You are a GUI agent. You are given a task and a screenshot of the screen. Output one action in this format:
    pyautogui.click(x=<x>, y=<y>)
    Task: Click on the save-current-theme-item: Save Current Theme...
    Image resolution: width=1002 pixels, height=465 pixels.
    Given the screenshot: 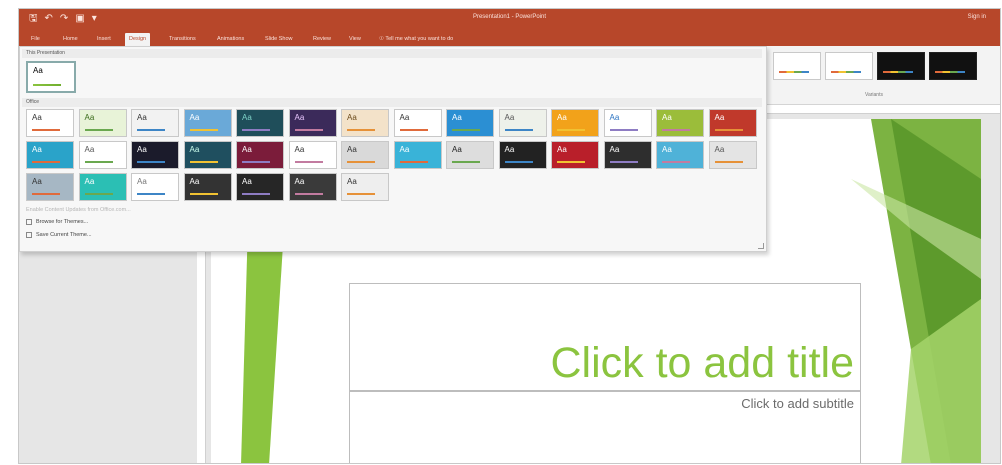 What is the action you would take?
    pyautogui.click(x=59, y=235)
    